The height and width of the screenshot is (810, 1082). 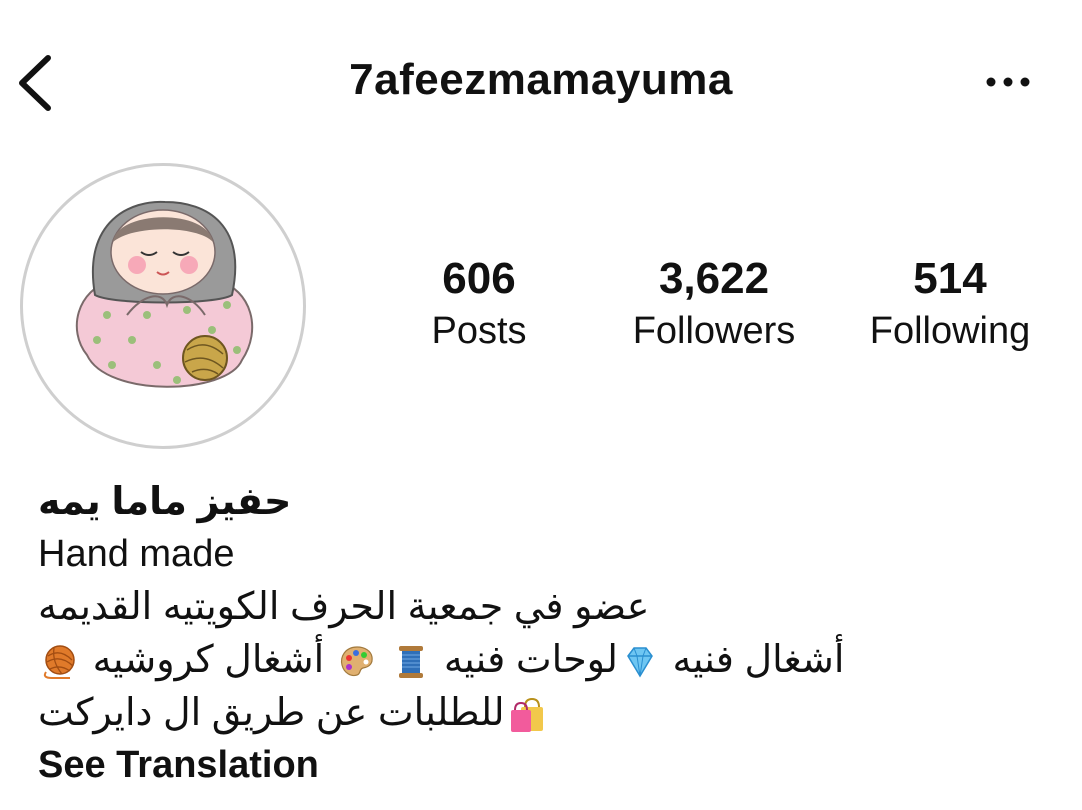 I want to click on yarn-ball-icon, so click(x=60, y=662).